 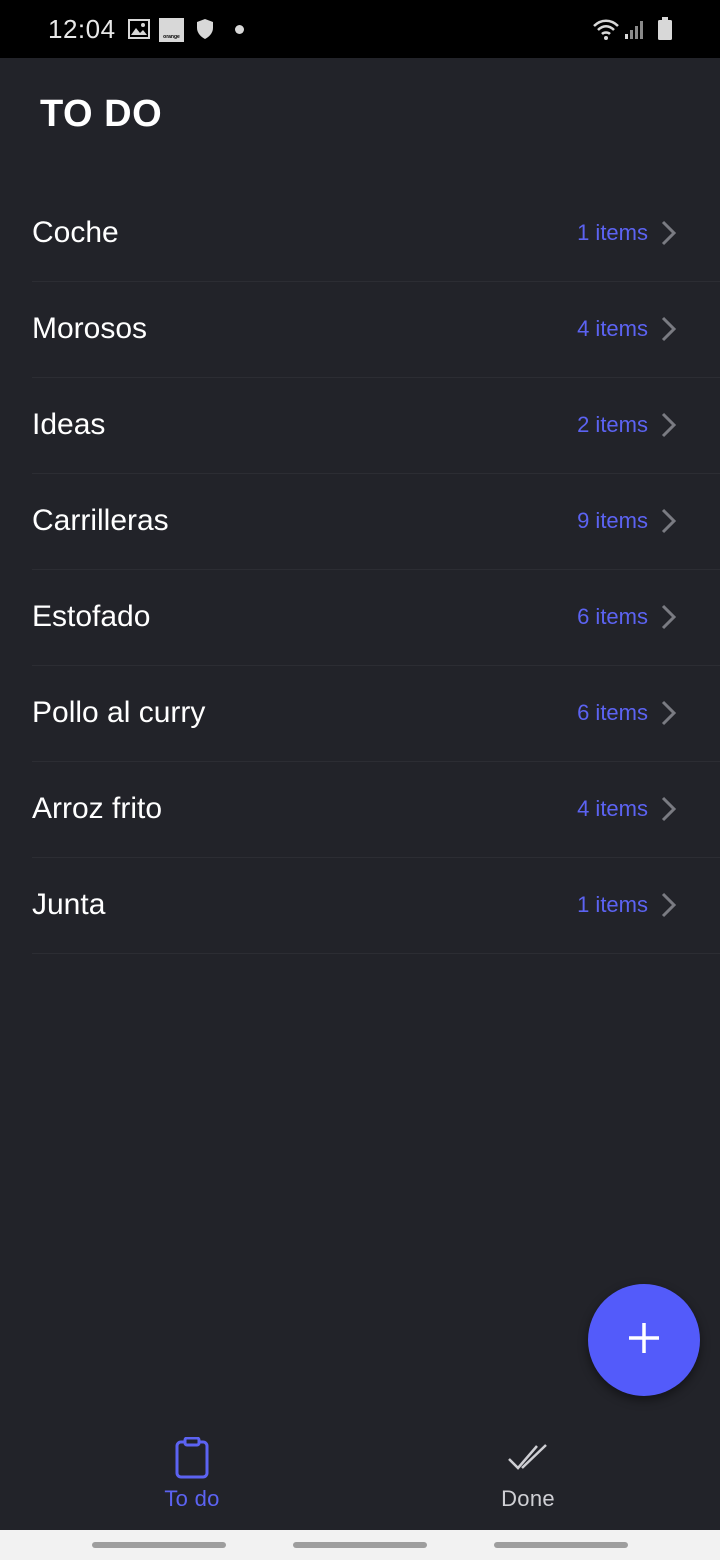 I want to click on status-time: 12:04, so click(x=82, y=29).